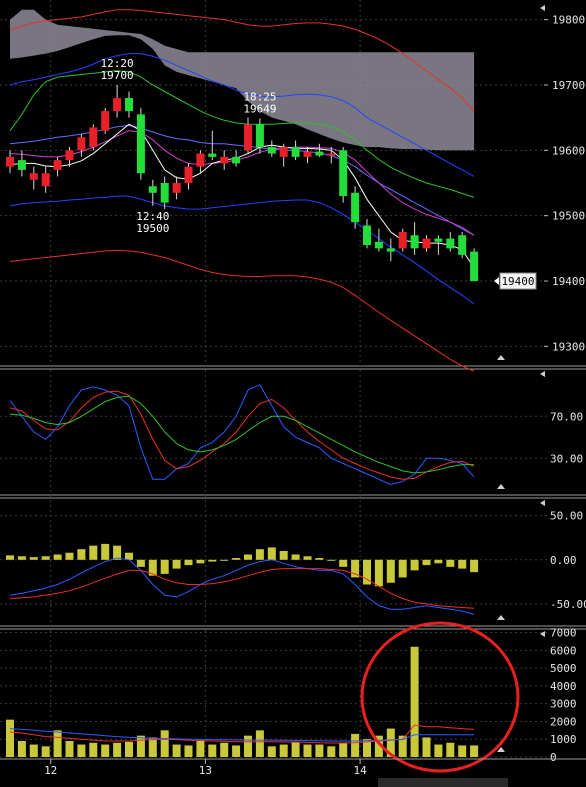 The image size is (586, 787). What do you see at coordinates (568, 346) in the screenshot?
I see `price-axis-label: 19300` at bounding box center [568, 346].